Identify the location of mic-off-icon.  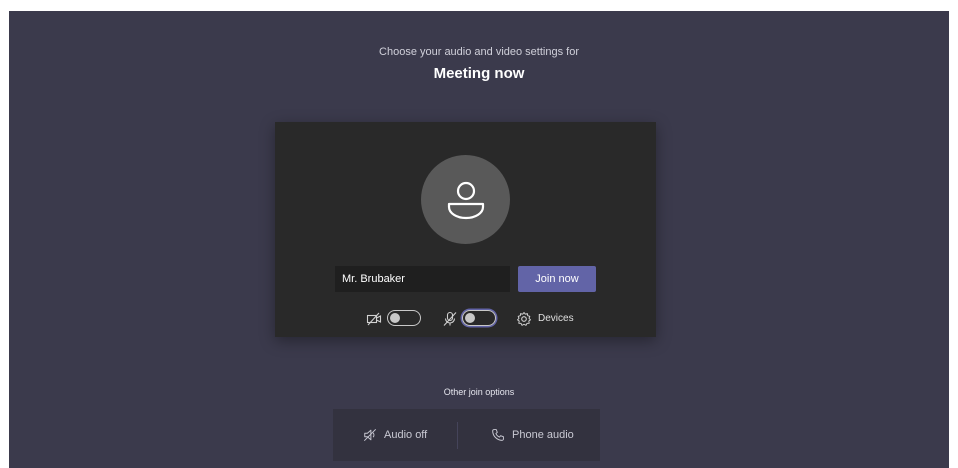
(450, 318).